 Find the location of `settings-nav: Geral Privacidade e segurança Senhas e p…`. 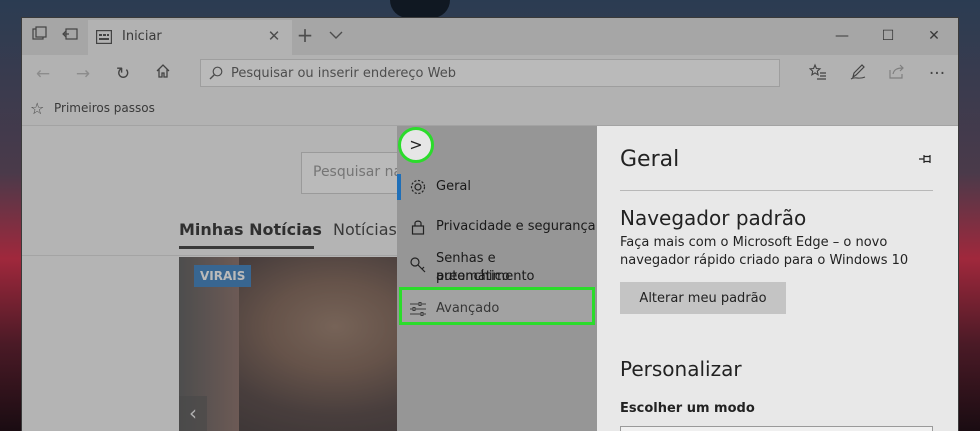

settings-nav: Geral Privacidade e segurança Senhas e p… is located at coordinates (497, 278).